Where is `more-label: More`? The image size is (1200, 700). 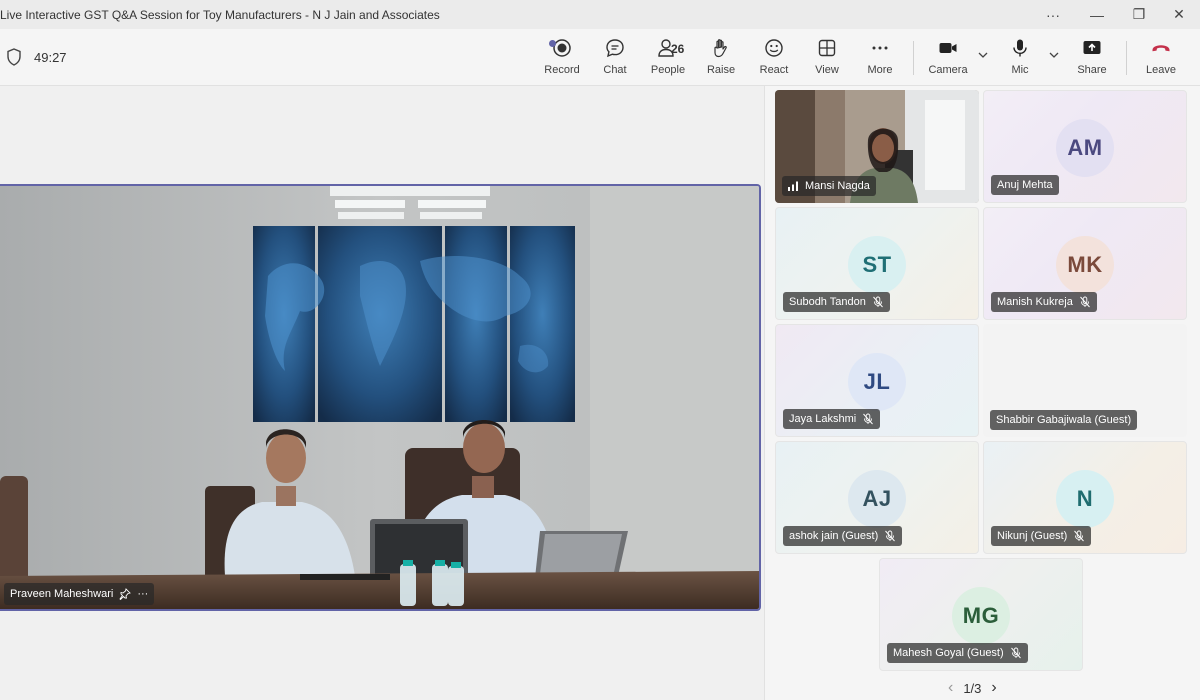 more-label: More is located at coordinates (880, 70).